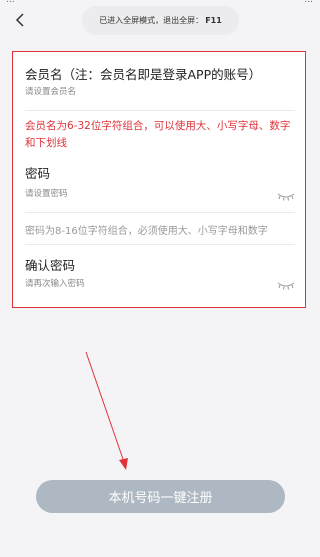 The image size is (320, 557). Describe the element at coordinates (50, 265) in the screenshot. I see `confirm-password-label: 确认密码` at that location.